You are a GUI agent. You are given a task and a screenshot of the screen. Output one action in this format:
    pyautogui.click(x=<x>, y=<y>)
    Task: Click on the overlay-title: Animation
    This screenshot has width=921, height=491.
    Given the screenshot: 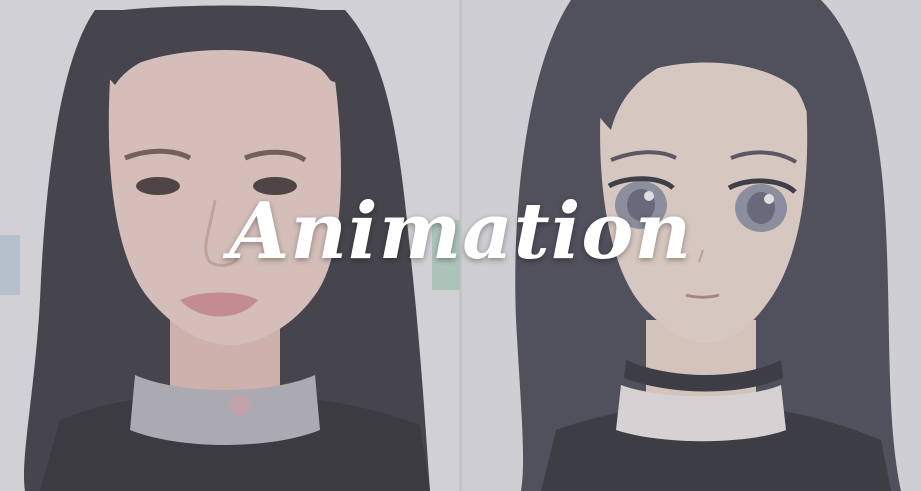 What is the action you would take?
    pyautogui.click(x=460, y=231)
    